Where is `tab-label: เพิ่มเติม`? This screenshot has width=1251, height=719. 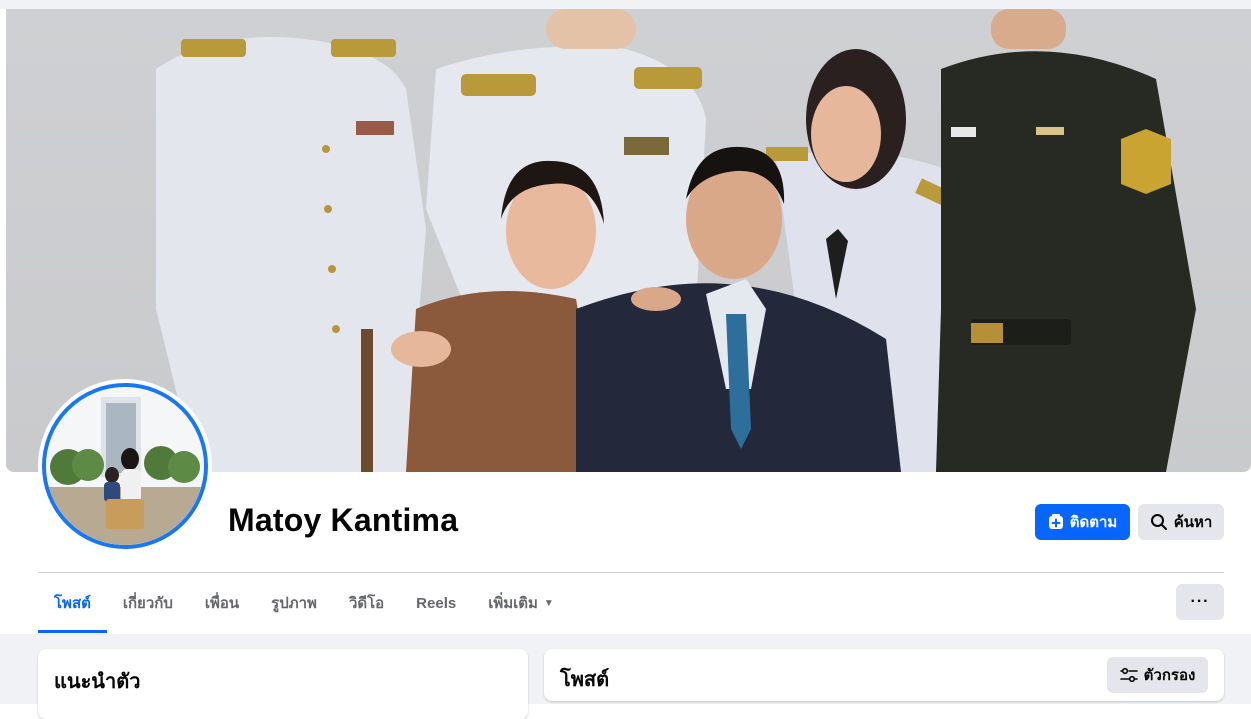 tab-label: เพิ่มเติม is located at coordinates (513, 603).